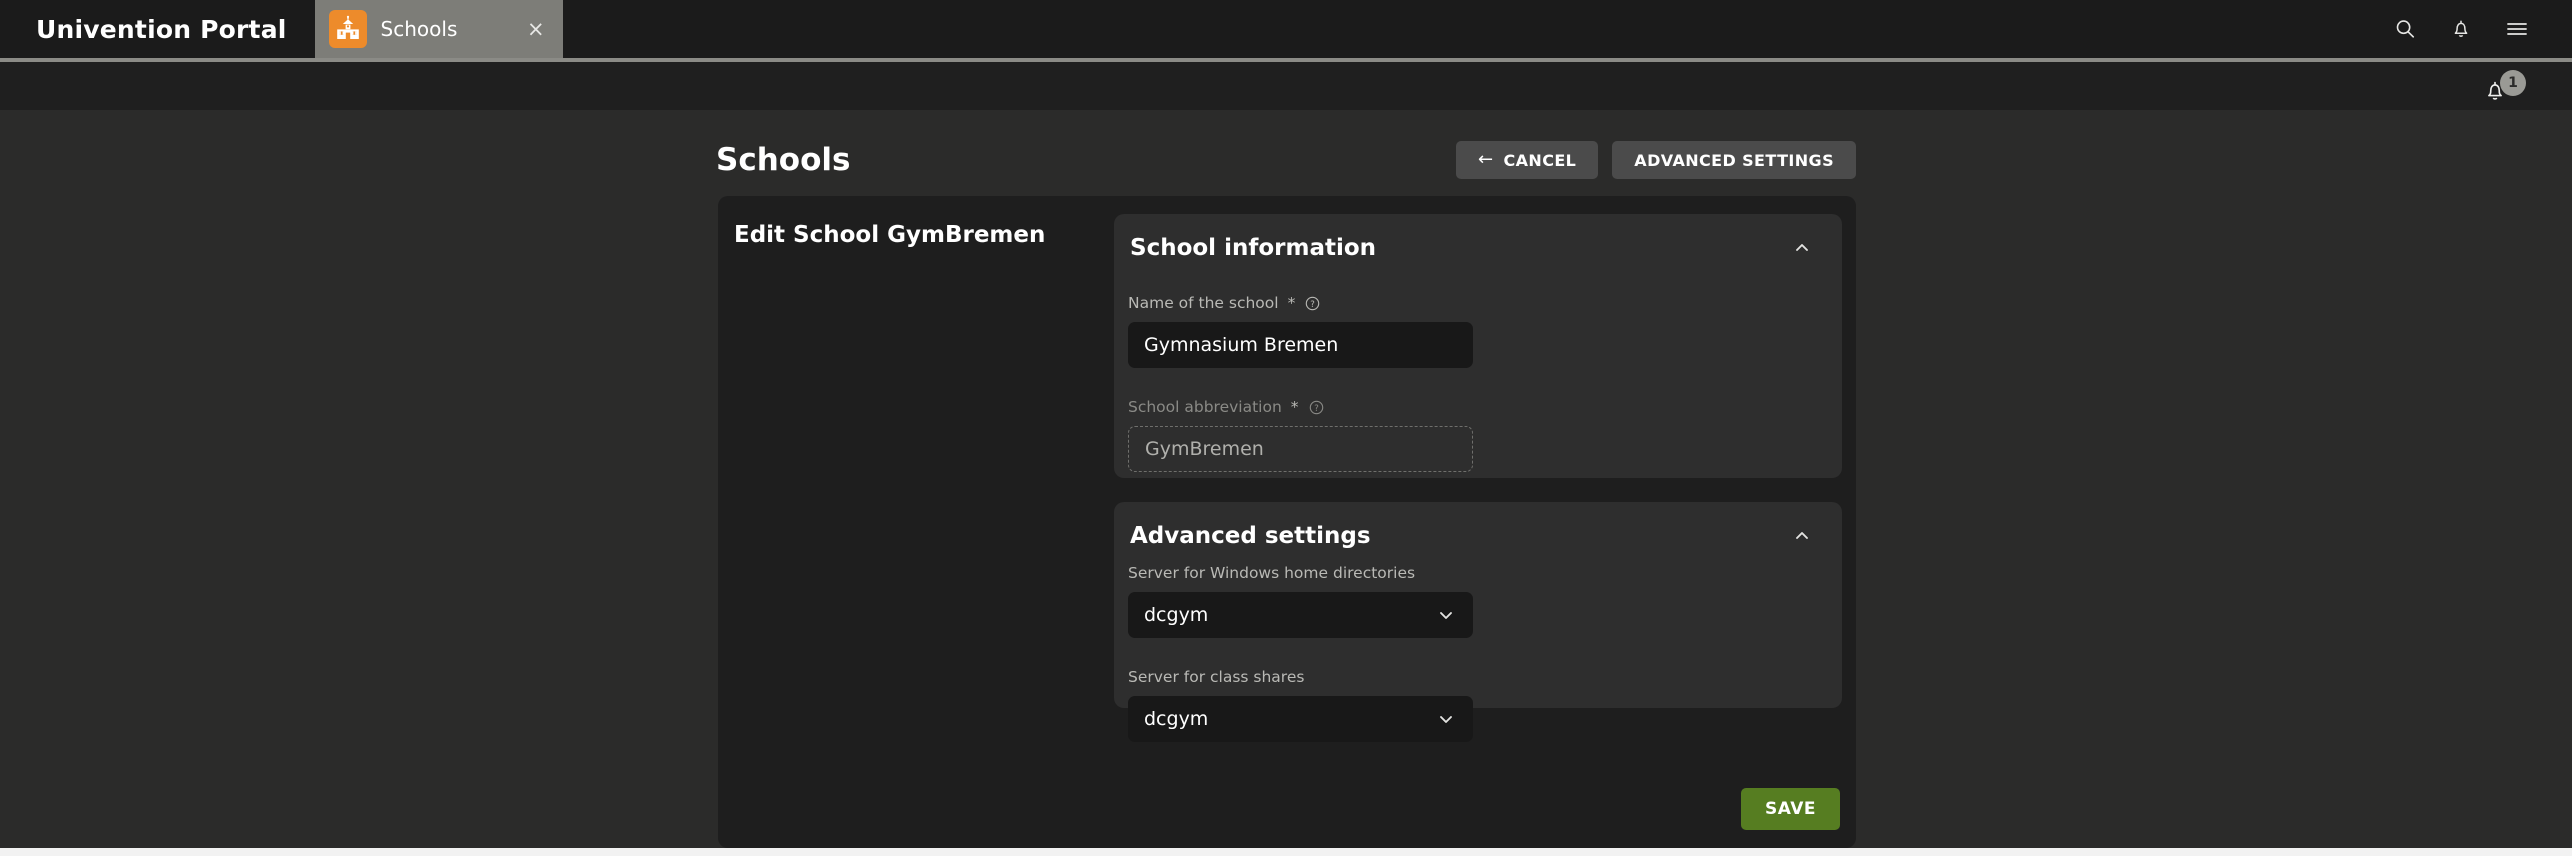 The height and width of the screenshot is (856, 2572). I want to click on tab-schools: Schools ×, so click(438, 29).